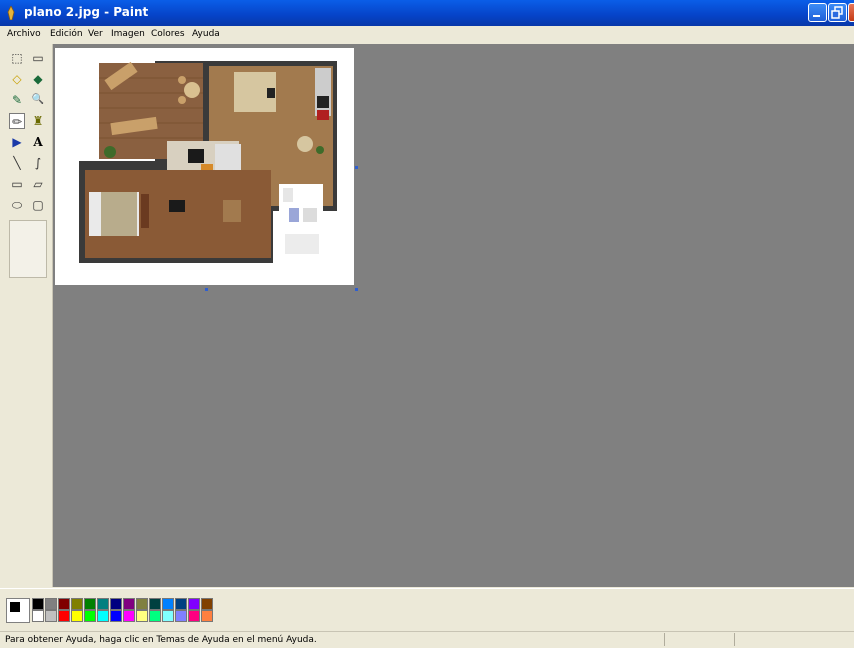 Image resolution: width=854 pixels, height=648 pixels. I want to click on pencil-tool-icon: ✏, so click(17, 121).